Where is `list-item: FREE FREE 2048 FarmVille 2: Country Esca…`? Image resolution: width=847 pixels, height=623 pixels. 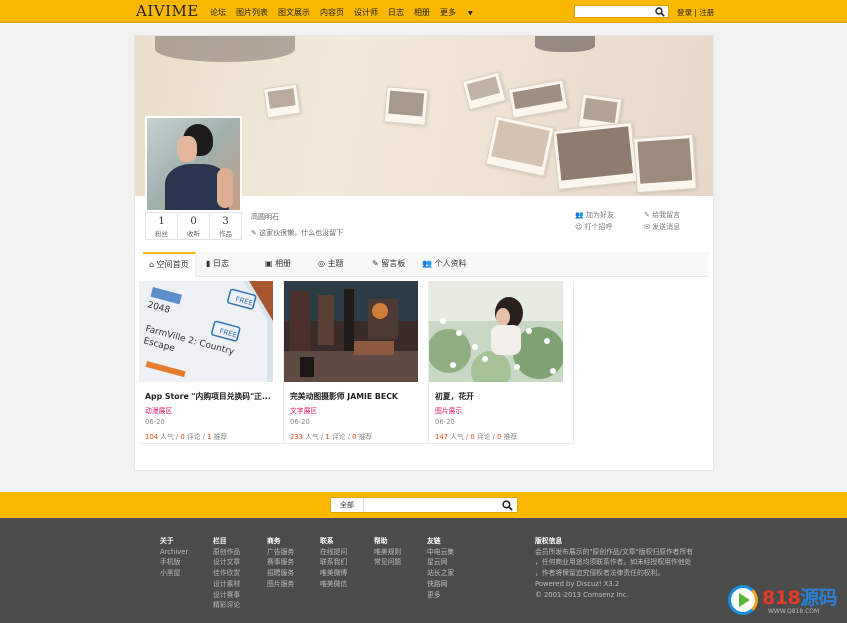
list-item: FREE FREE 2048 FarmVille 2: Country Esca… is located at coordinates (211, 362).